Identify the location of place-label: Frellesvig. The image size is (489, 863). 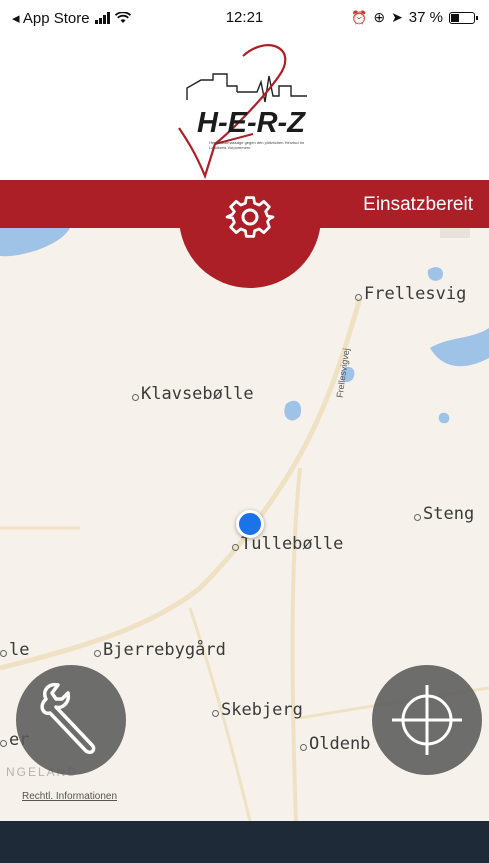
(410, 294).